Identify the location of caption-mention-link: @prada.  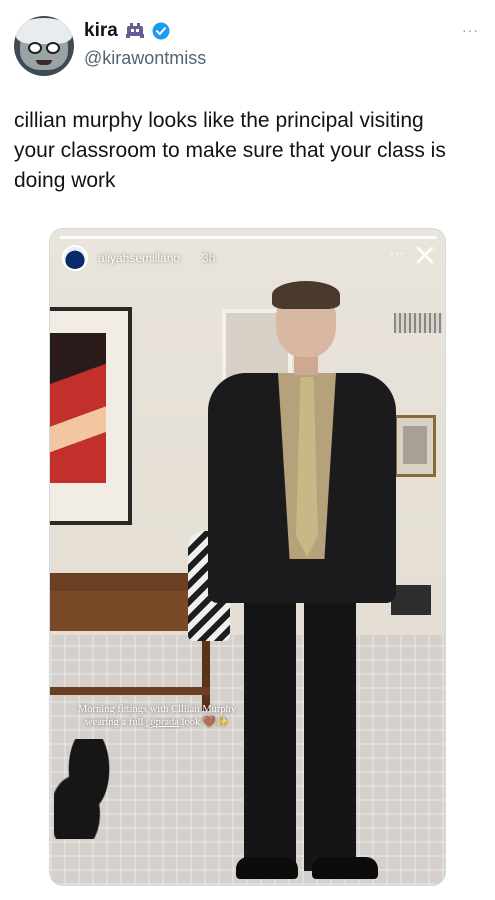
(162, 722).